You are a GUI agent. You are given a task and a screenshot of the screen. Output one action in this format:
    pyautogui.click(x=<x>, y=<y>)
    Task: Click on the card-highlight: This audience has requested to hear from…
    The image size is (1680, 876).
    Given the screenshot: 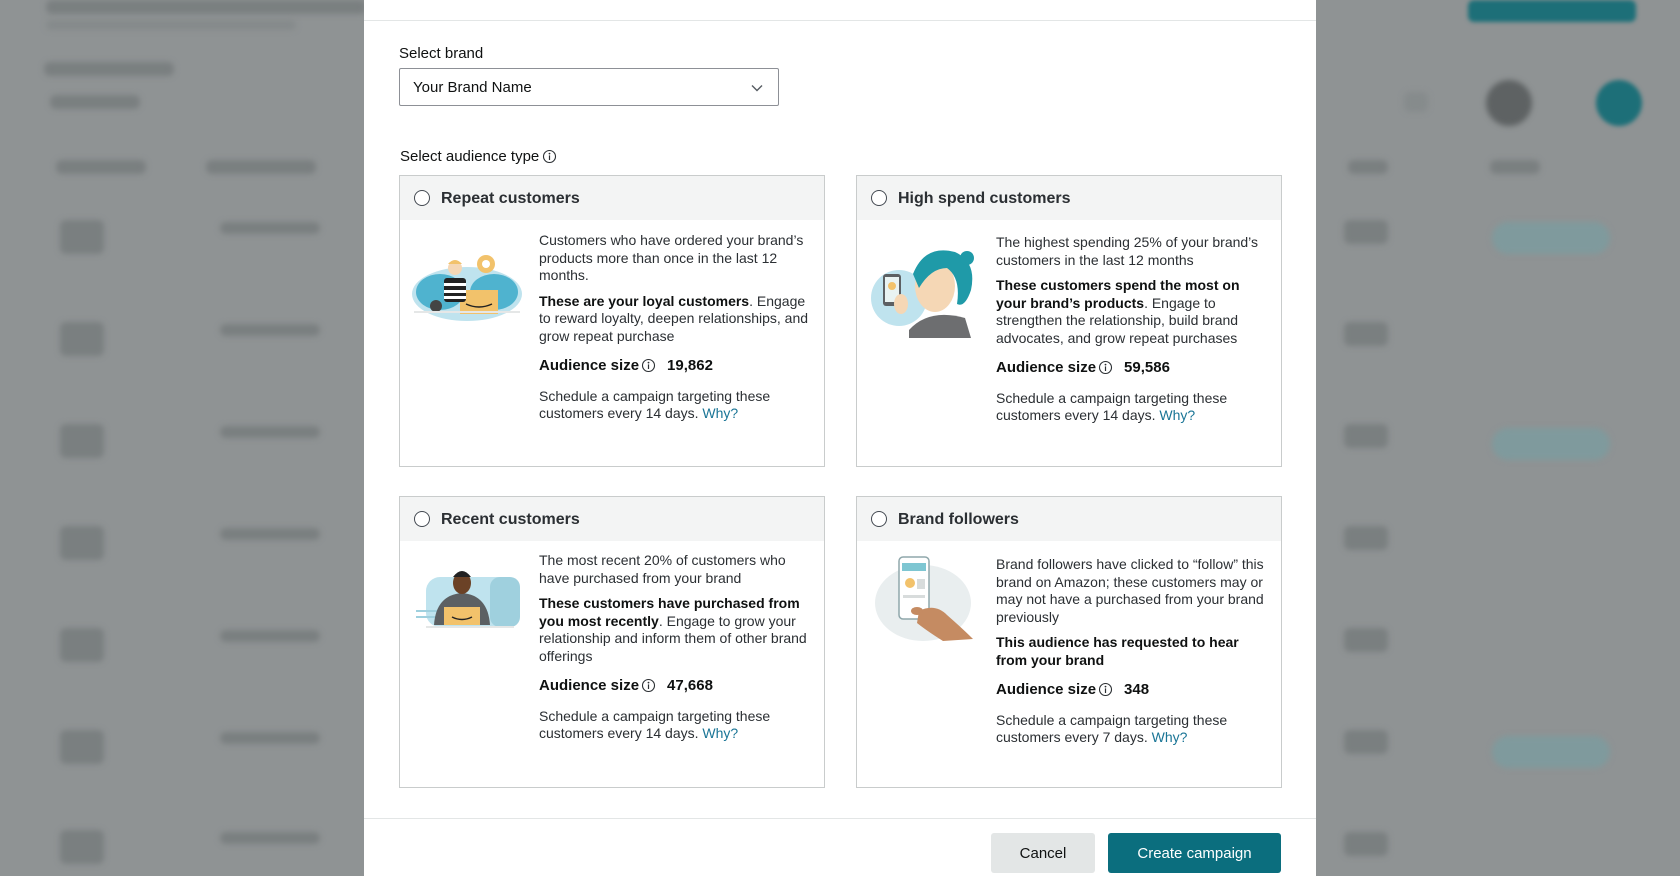 What is the action you would take?
    pyautogui.click(x=1131, y=651)
    